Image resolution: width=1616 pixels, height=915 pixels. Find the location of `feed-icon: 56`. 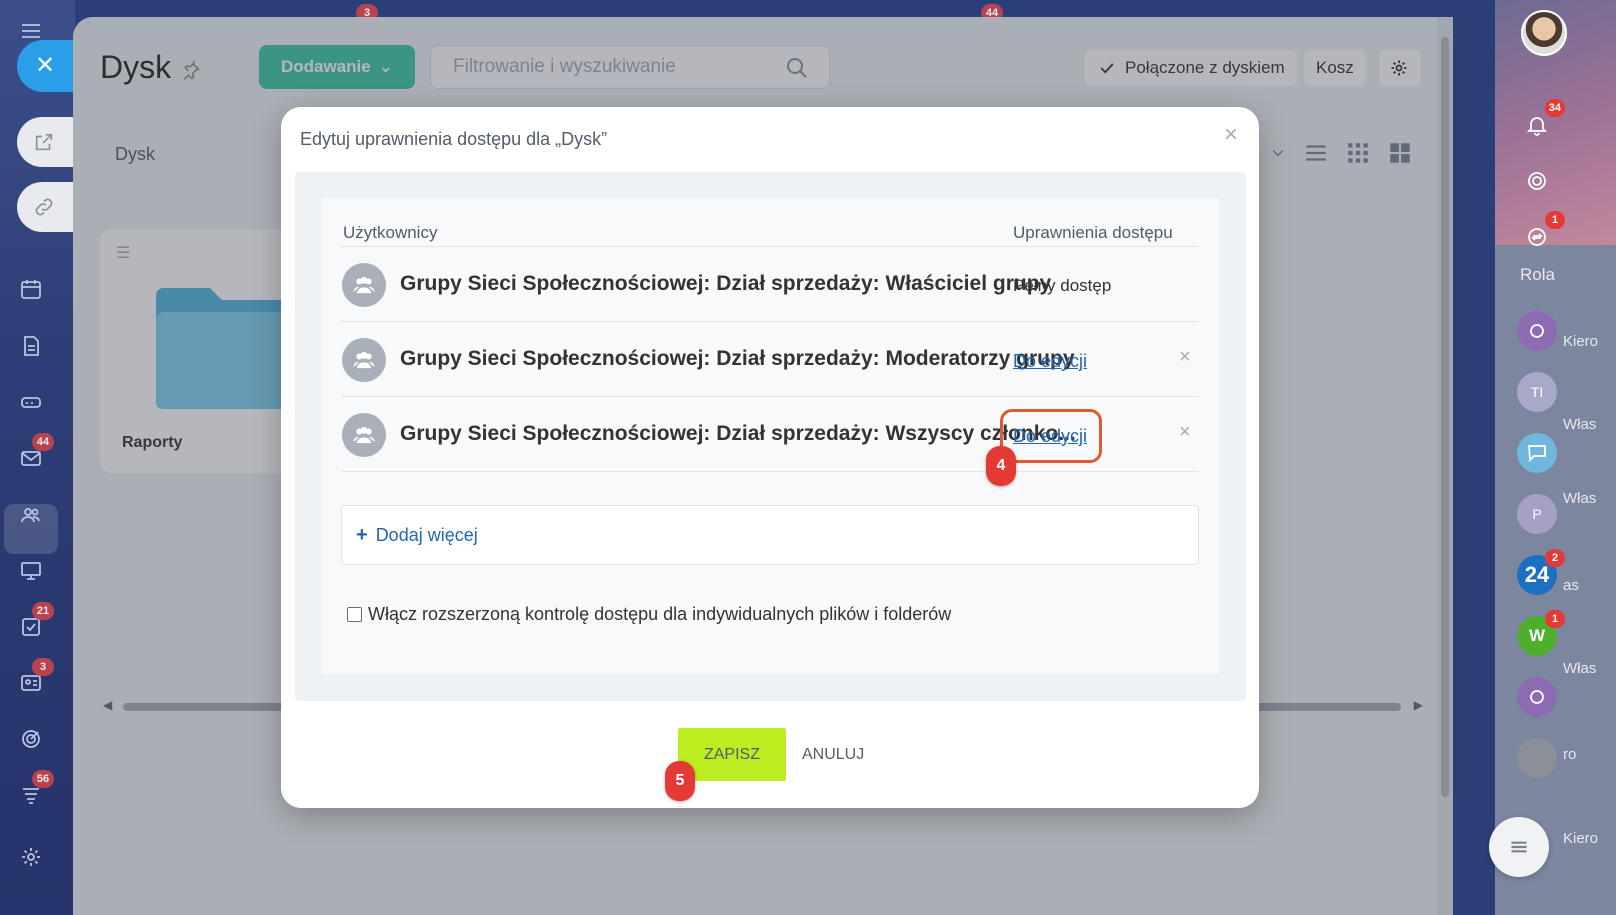

feed-icon: 56 is located at coordinates (35, 790).